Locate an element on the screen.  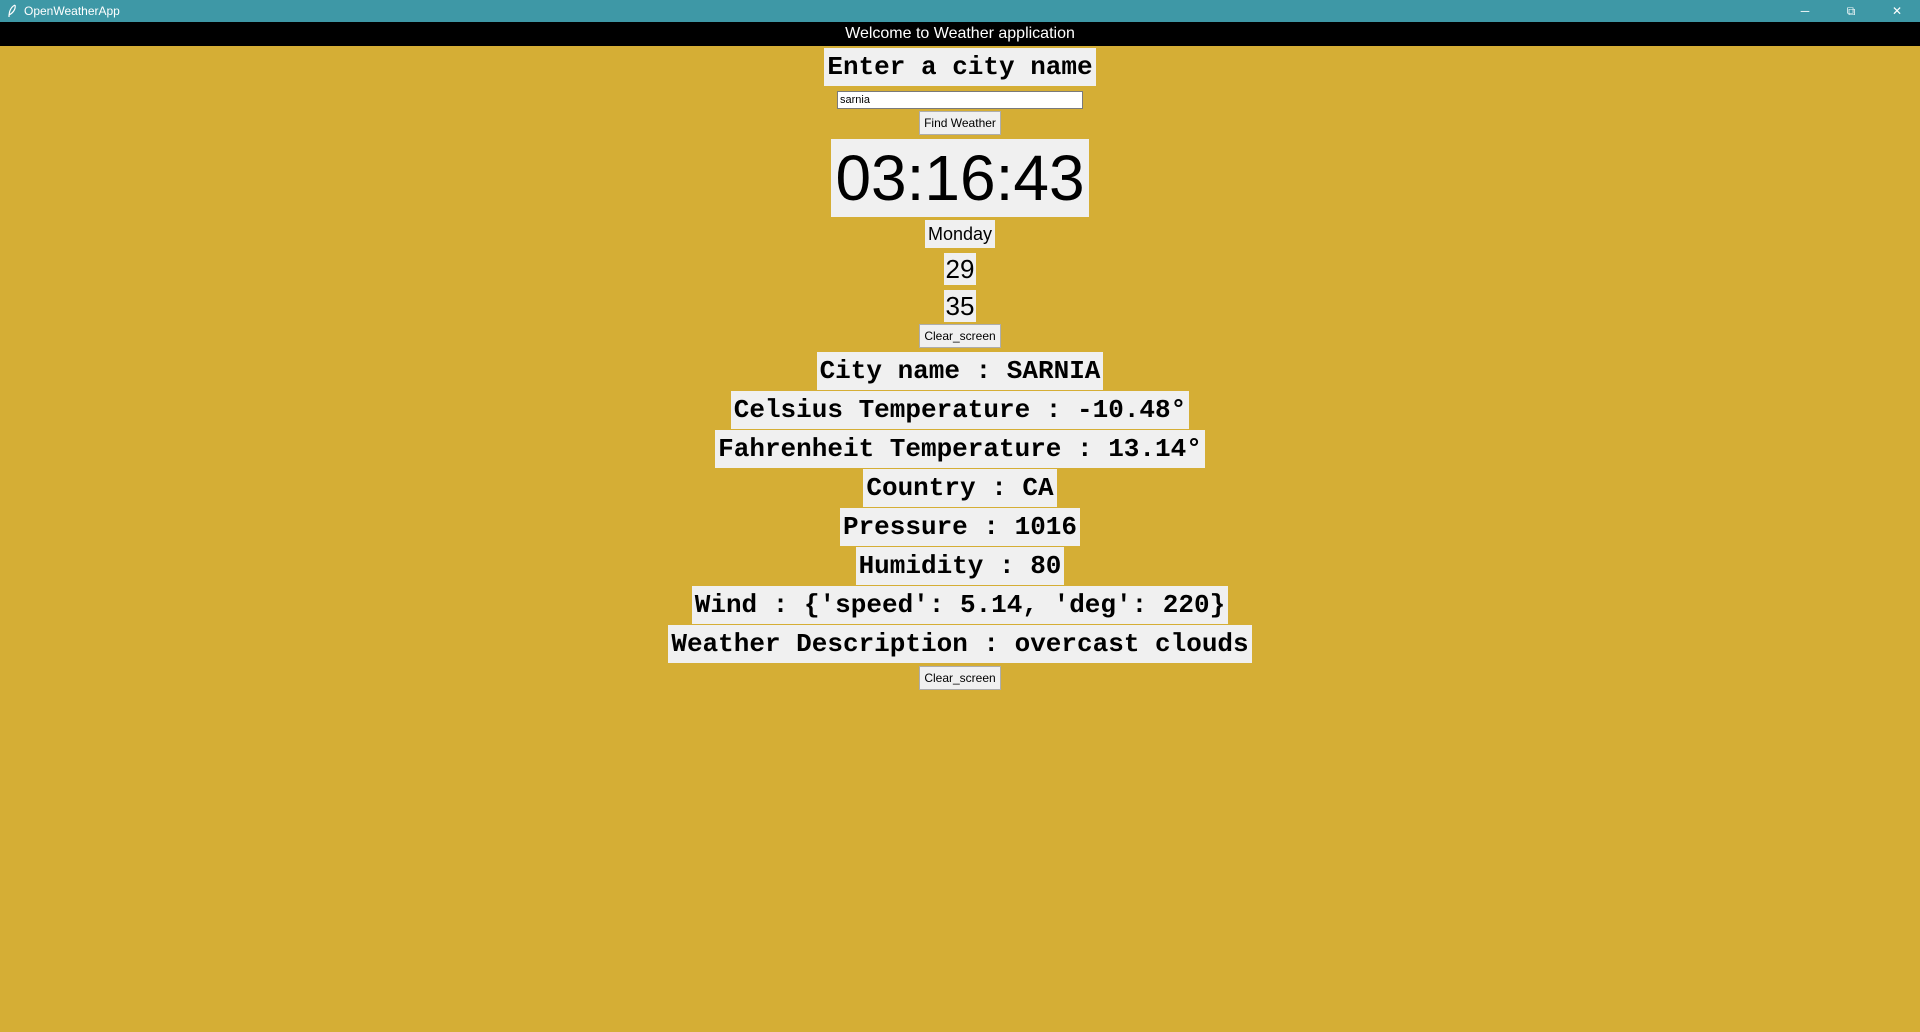
pressure-label: Pressure : 1016 is located at coordinates (960, 527).